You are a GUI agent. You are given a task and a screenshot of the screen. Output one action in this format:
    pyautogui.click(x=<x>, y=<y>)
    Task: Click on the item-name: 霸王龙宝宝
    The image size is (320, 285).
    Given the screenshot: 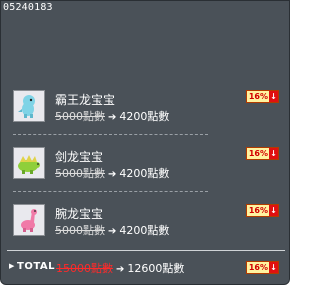 What is the action you would take?
    pyautogui.click(x=85, y=100)
    